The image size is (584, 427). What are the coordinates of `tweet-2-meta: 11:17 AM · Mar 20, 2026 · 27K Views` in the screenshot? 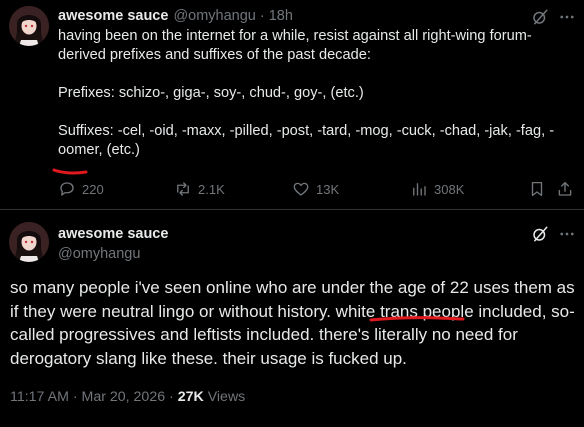 It's located at (127, 397).